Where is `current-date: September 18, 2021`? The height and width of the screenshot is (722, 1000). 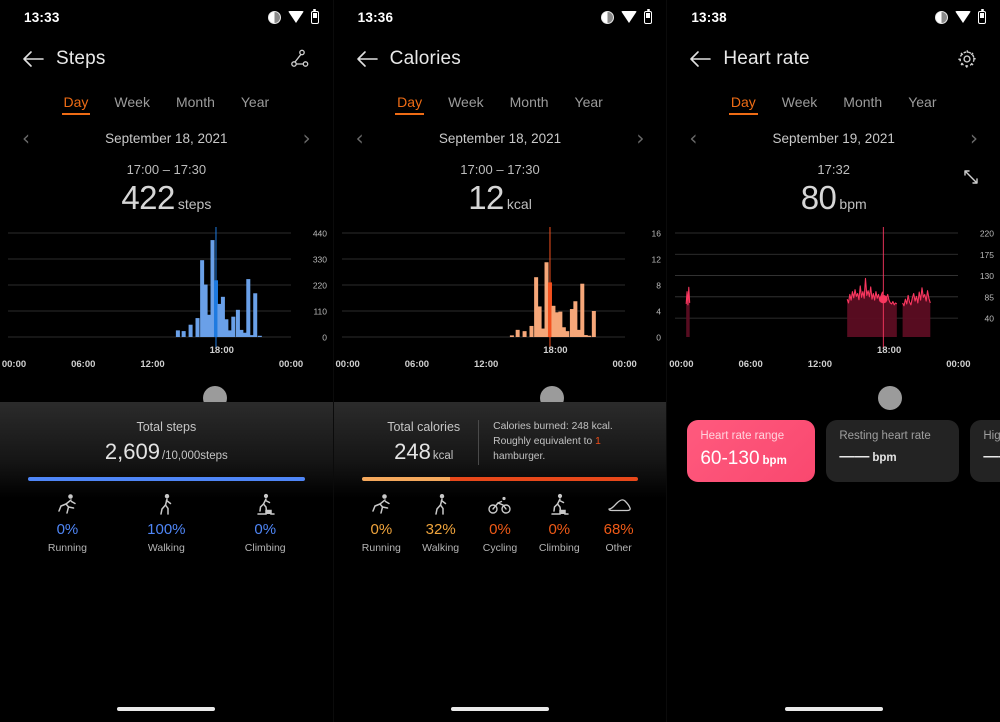
current-date: September 18, 2021 is located at coordinates (500, 138).